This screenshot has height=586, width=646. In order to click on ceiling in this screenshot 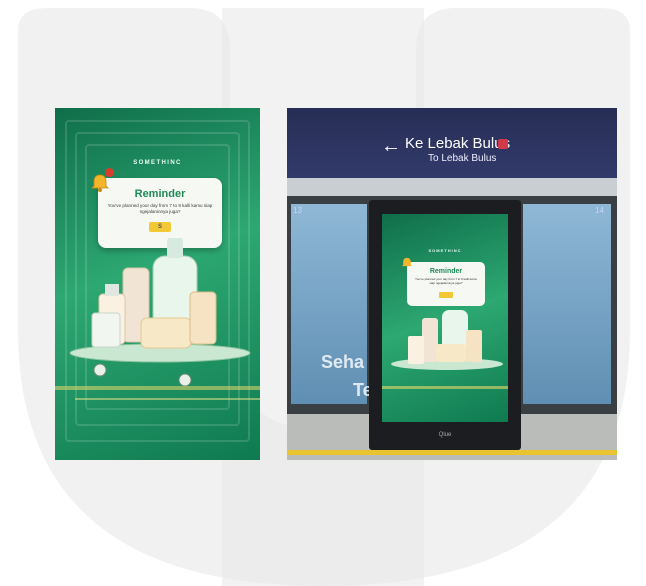, I will do `click(452, 188)`.